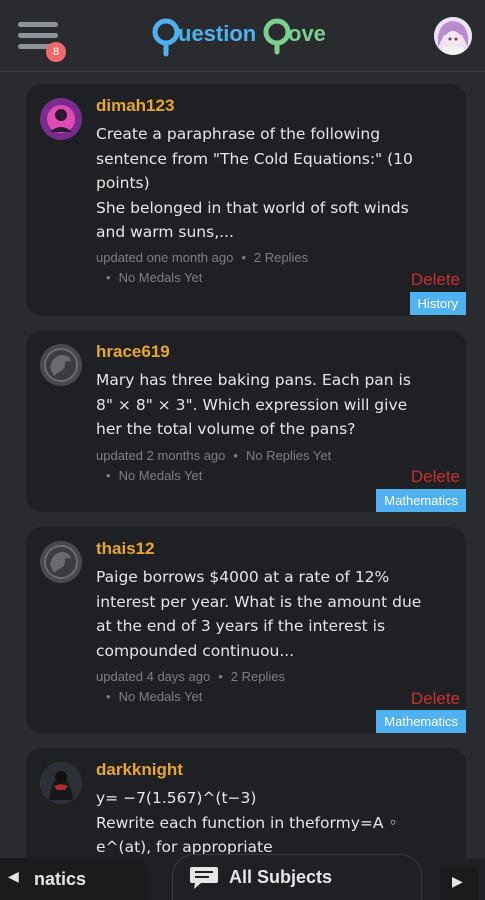 Image resolution: width=485 pixels, height=900 pixels. I want to click on bottom-subject-nav: ◀ natics All Subjects ▶, so click(242, 877).